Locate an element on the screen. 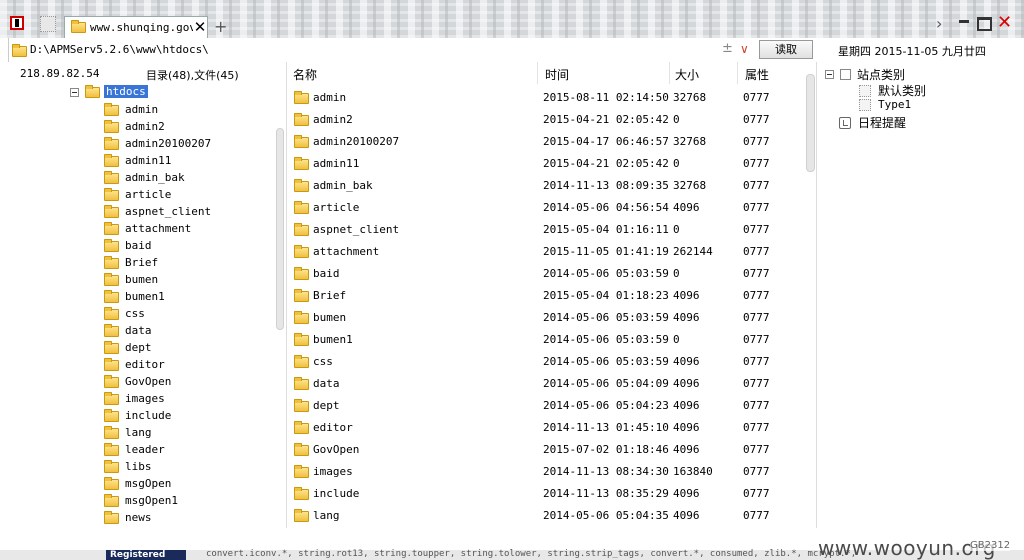 Image resolution: width=1024 pixels, height=560 pixels. site-category-item: 站点类别 is located at coordinates (865, 74).